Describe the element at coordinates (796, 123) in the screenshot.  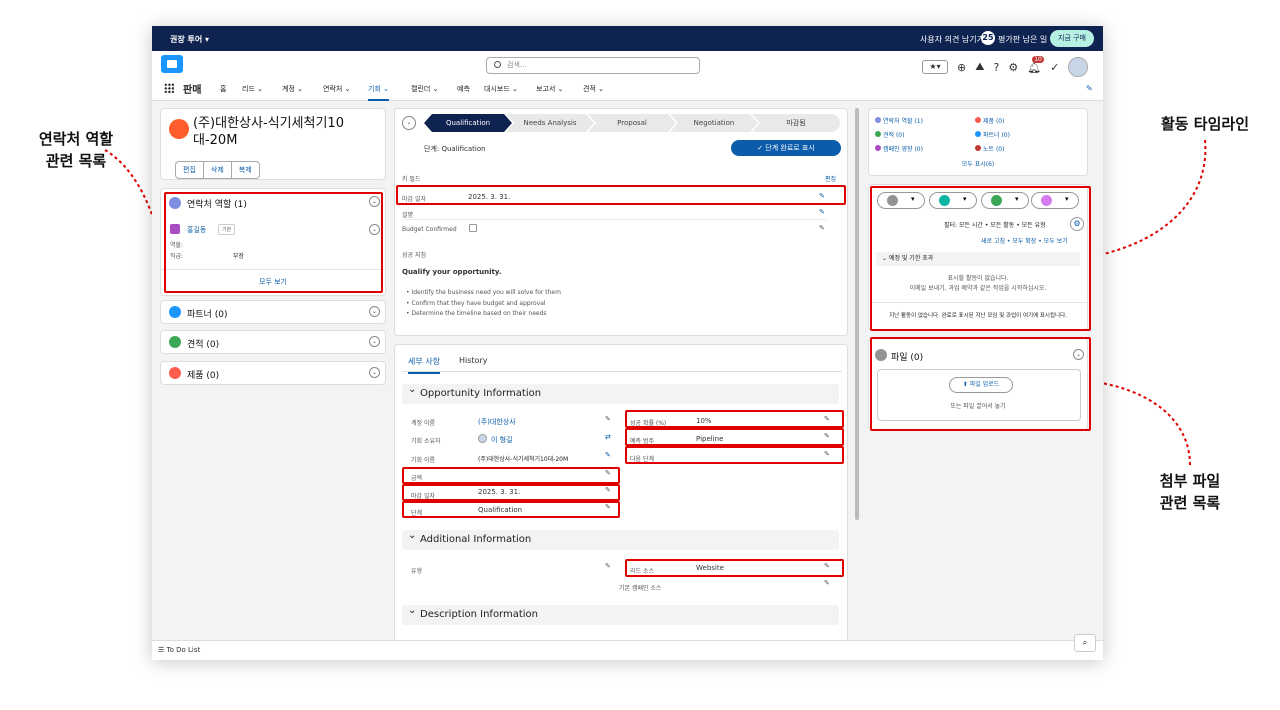
I see `path-stage-closed: 마감됨` at that location.